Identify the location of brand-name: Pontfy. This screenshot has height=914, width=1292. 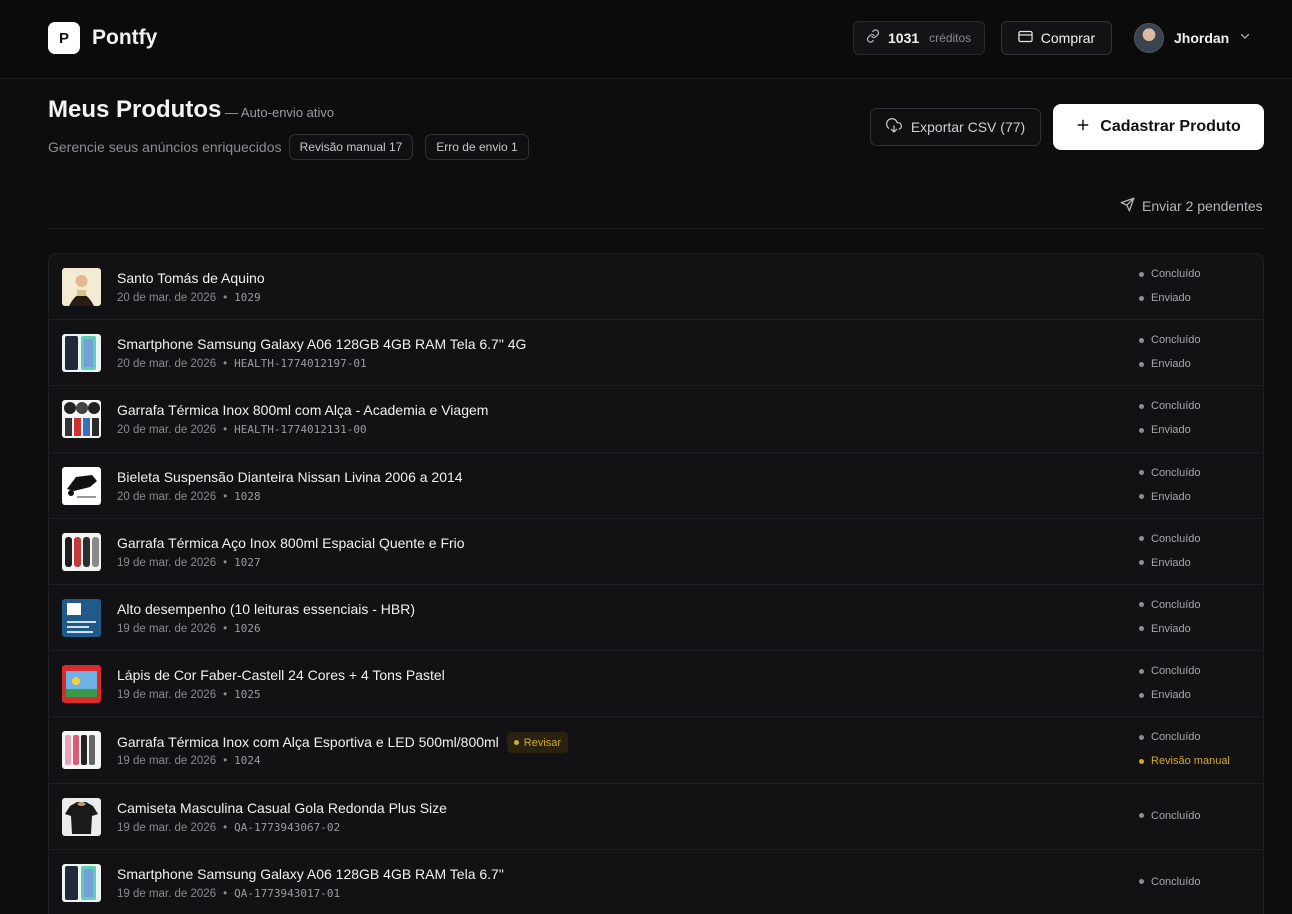
(124, 38).